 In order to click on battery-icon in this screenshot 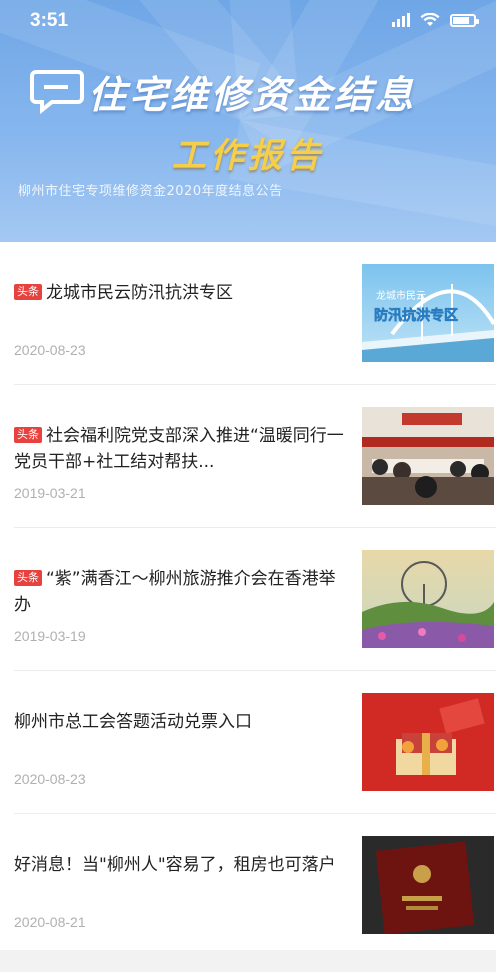, I will do `click(464, 20)`.